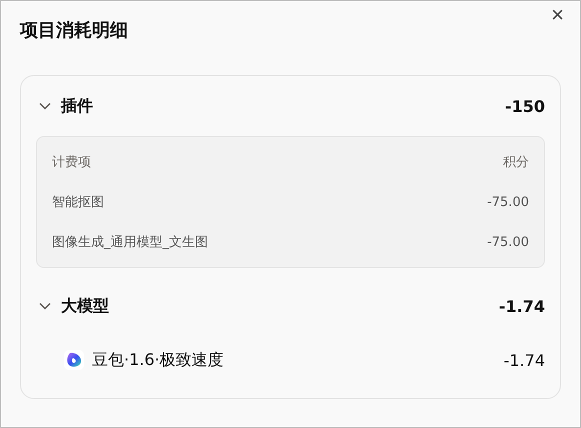  What do you see at coordinates (74, 360) in the screenshot?
I see `app-logo-icon` at bounding box center [74, 360].